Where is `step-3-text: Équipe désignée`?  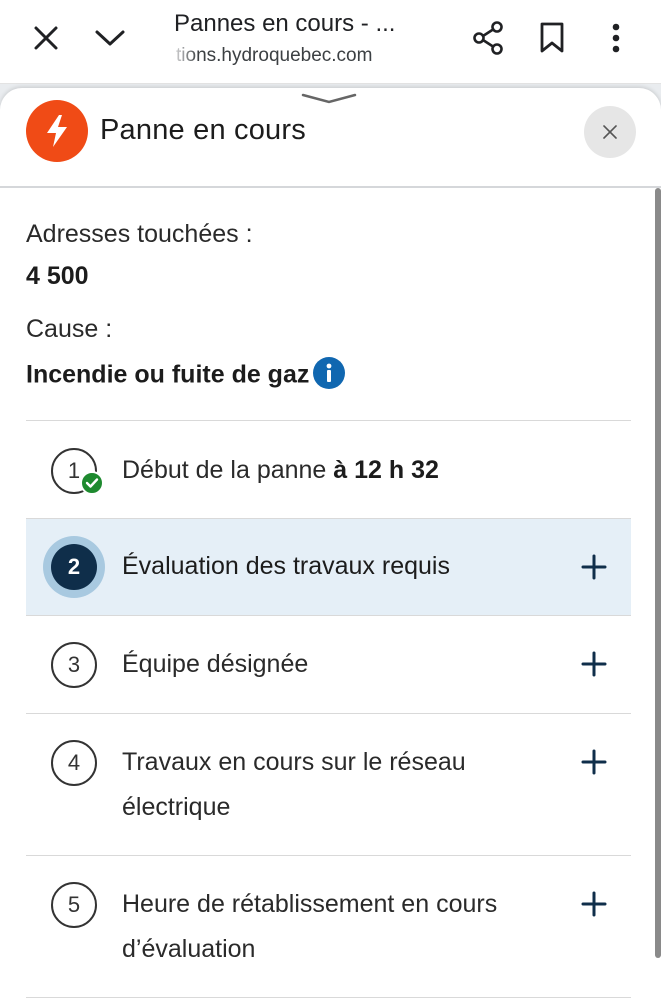
step-3-text: Équipe désignée is located at coordinates (215, 664).